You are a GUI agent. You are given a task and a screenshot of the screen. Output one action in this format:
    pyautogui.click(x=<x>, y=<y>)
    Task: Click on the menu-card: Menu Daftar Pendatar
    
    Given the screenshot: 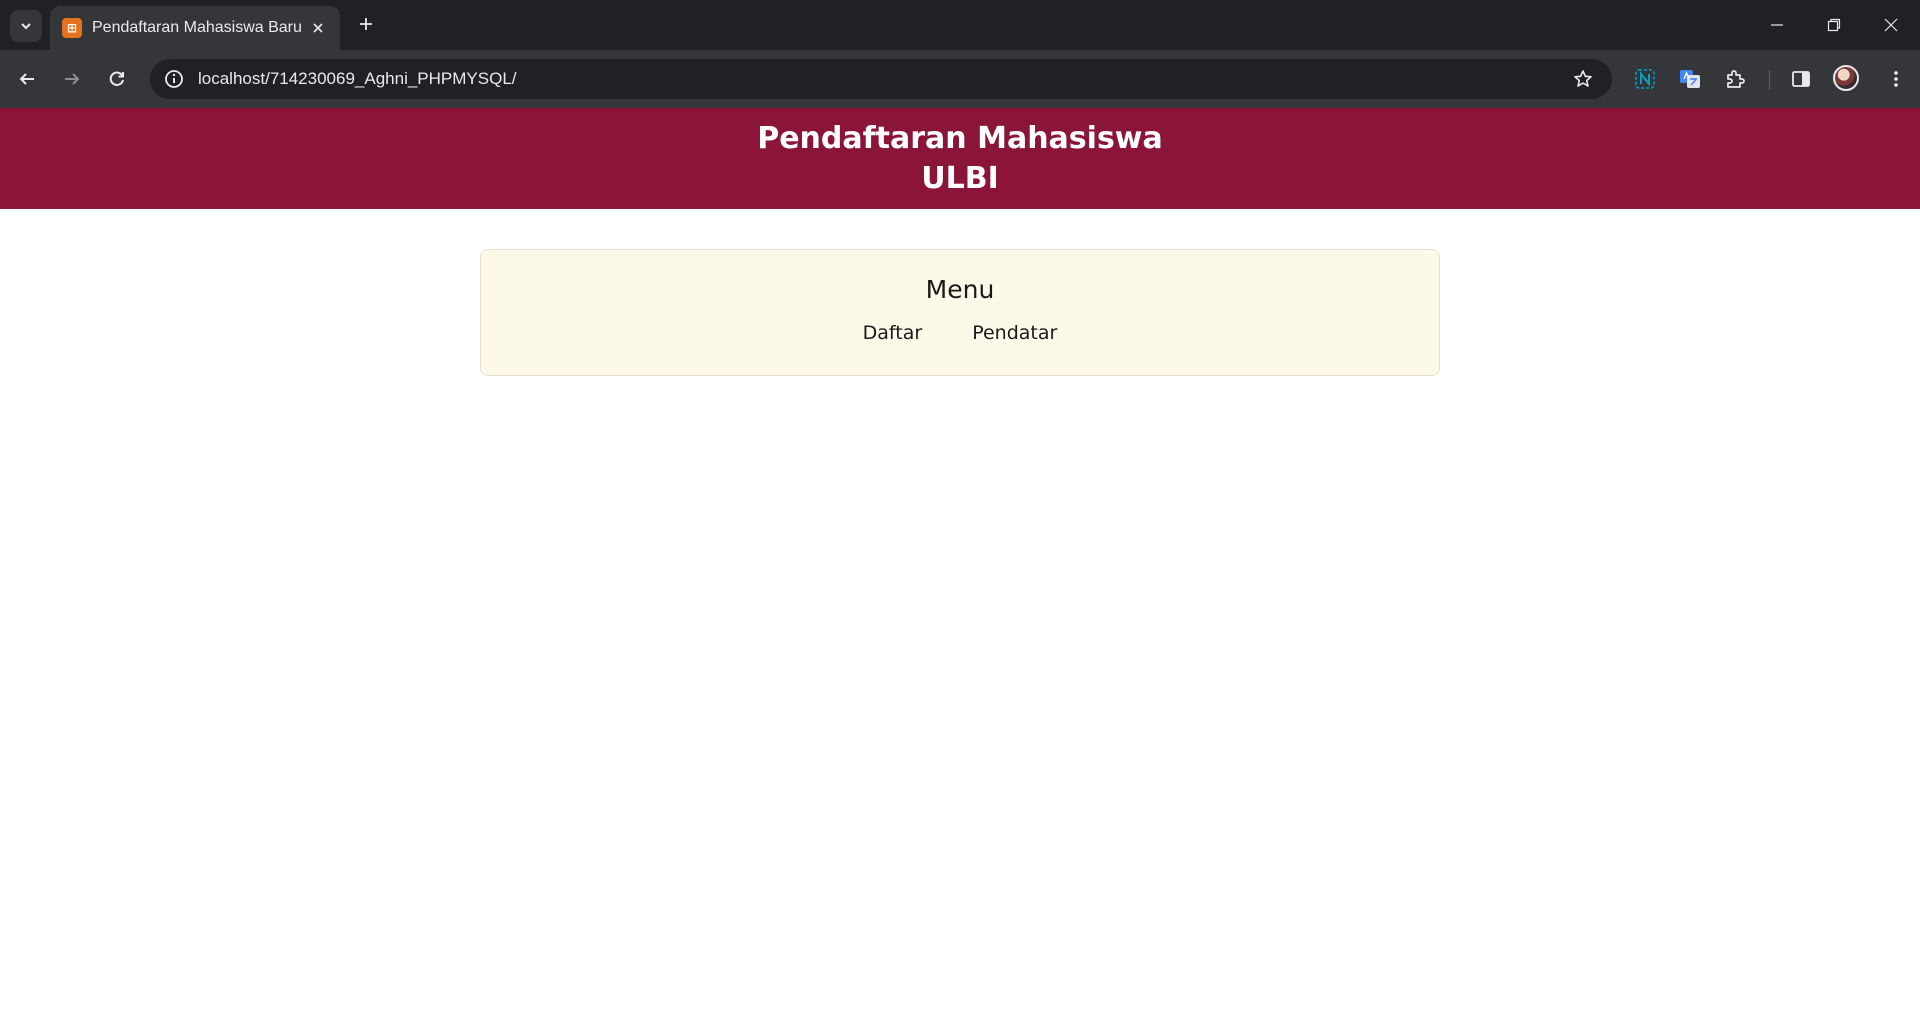 What is the action you would take?
    pyautogui.click(x=960, y=312)
    